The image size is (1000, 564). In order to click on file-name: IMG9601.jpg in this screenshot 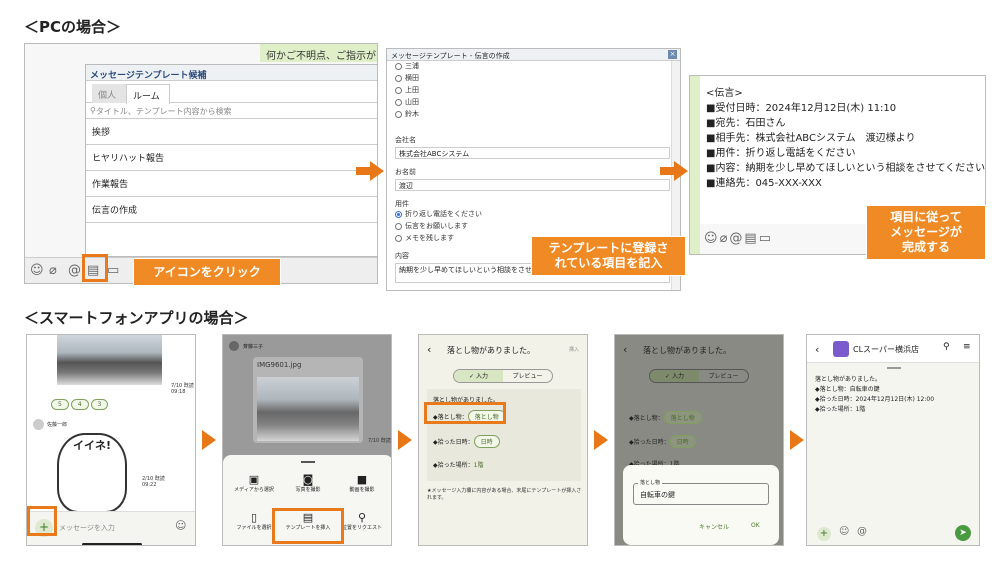, I will do `click(279, 365)`.